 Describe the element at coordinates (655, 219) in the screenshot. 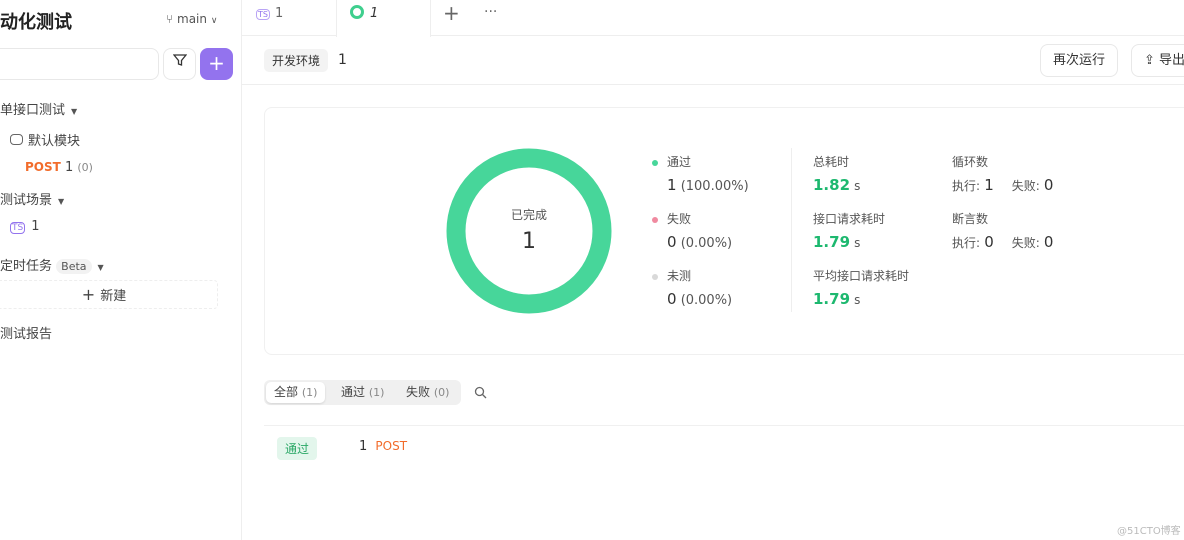

I see `fail-dot` at that location.